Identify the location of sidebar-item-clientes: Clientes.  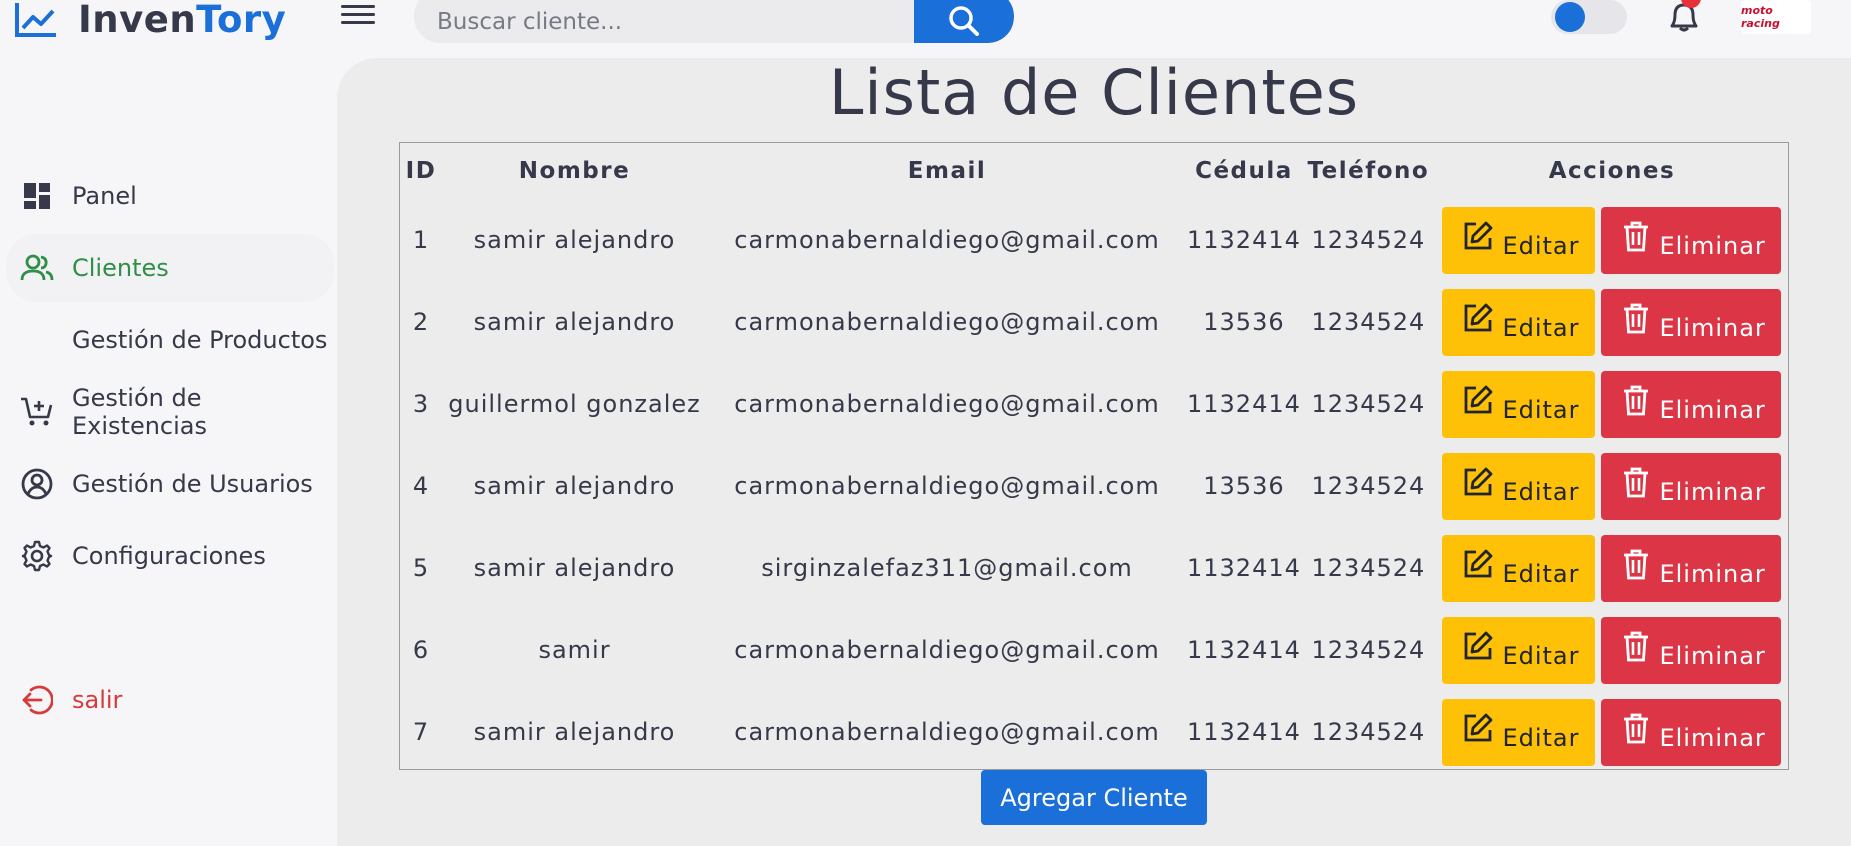
(170, 268).